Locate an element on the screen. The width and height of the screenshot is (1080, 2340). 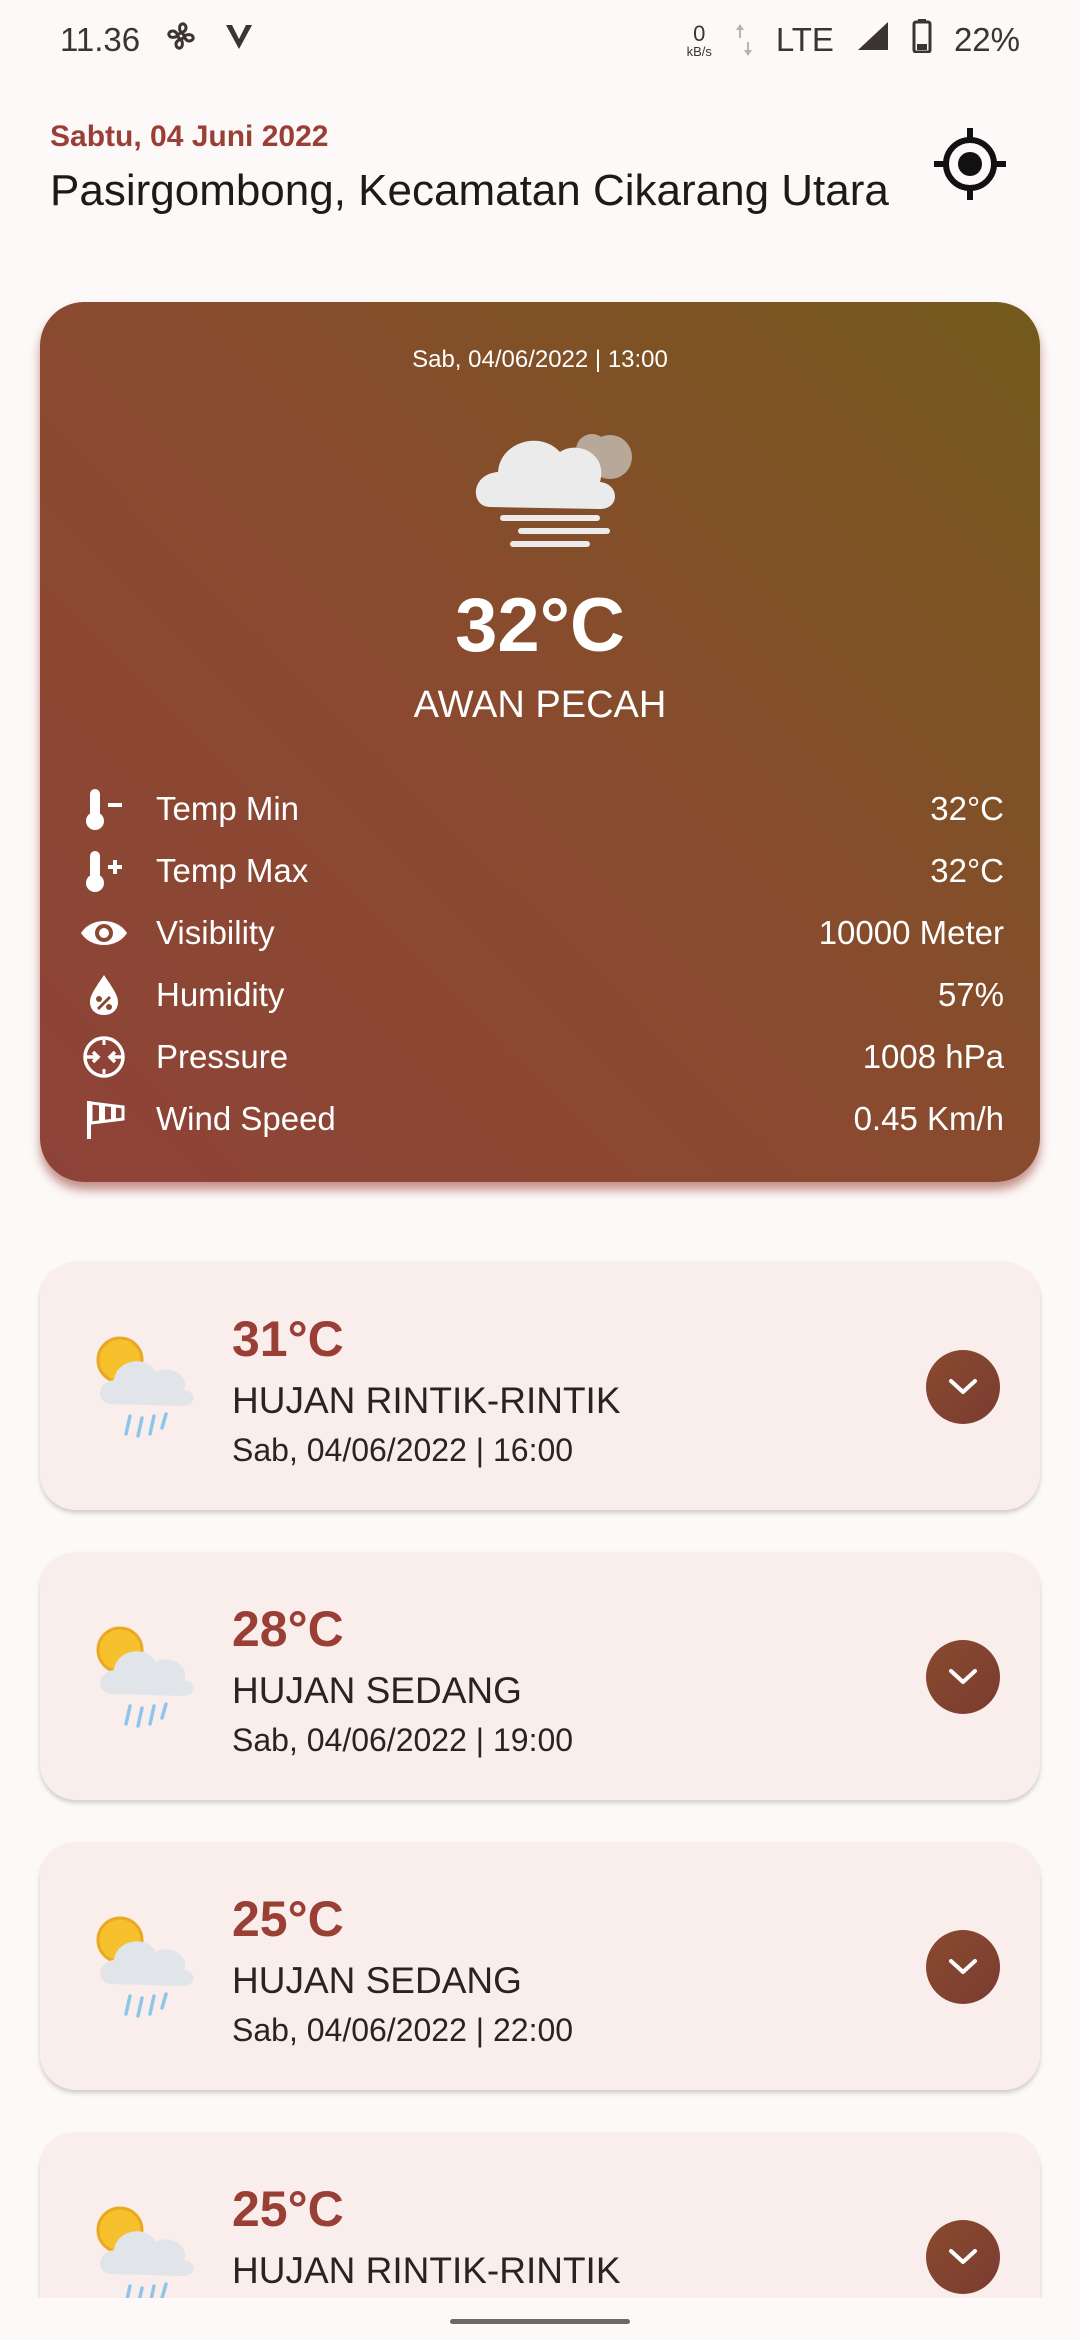
current-temperature: 32°C is located at coordinates (540, 625).